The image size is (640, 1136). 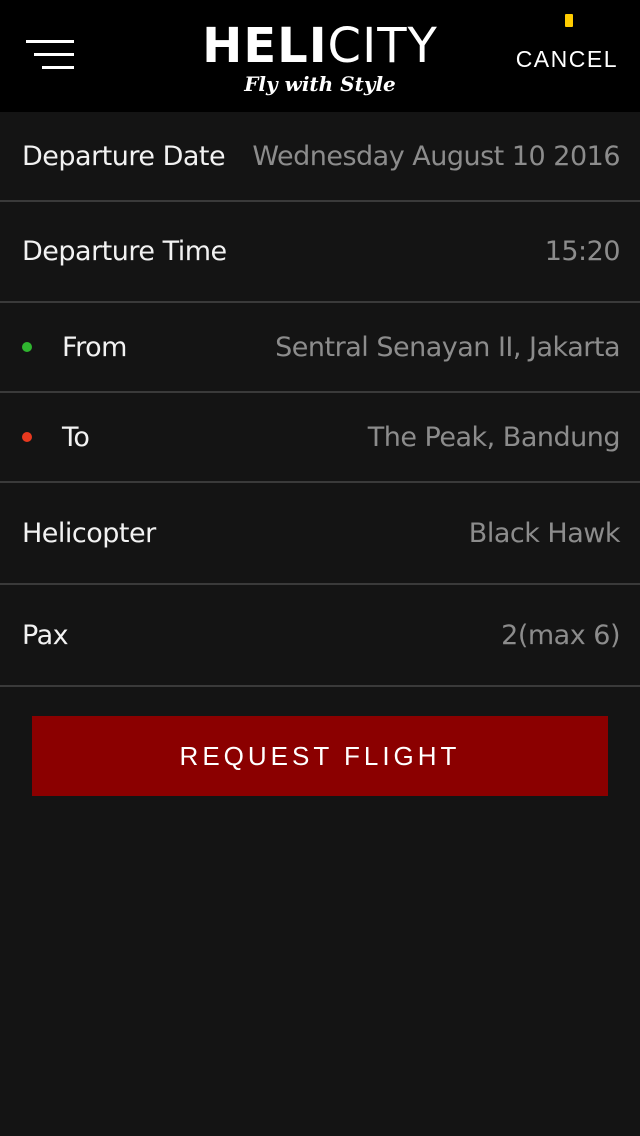 I want to click on top-bar: HELICITY Fly with Style CANCEL, so click(x=320, y=56).